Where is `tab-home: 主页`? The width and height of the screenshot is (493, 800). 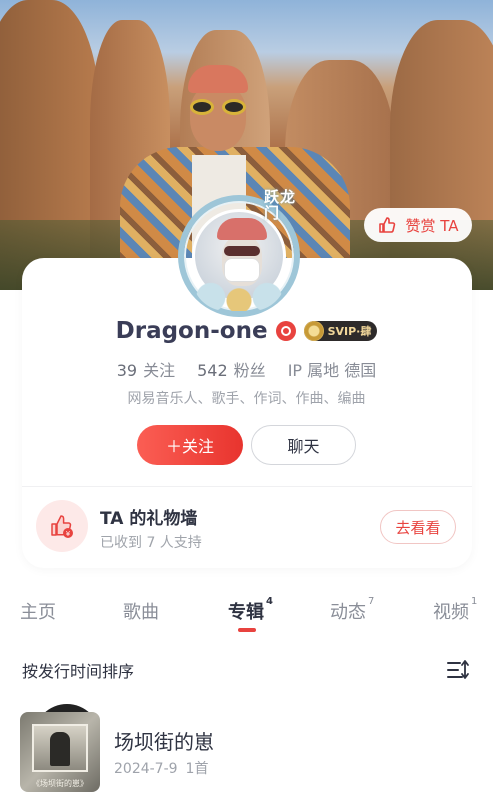
tab-home: 主页 is located at coordinates (39, 611).